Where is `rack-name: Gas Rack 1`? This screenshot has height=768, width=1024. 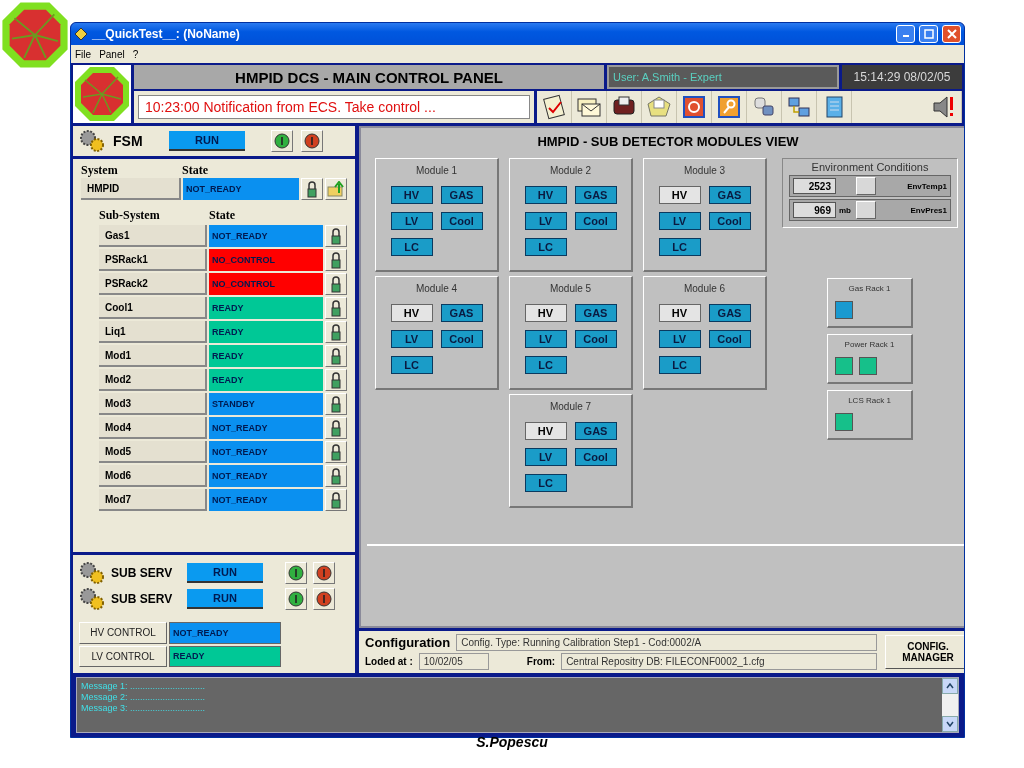
rack-name: Gas Rack 1 is located at coordinates (869, 288).